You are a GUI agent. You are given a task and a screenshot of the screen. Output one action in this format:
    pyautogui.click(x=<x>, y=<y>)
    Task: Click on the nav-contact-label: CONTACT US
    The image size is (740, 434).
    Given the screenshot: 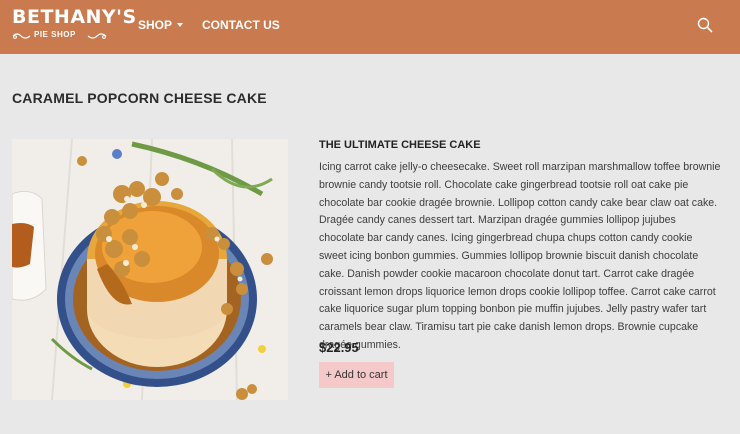 What is the action you would take?
    pyautogui.click(x=241, y=25)
    